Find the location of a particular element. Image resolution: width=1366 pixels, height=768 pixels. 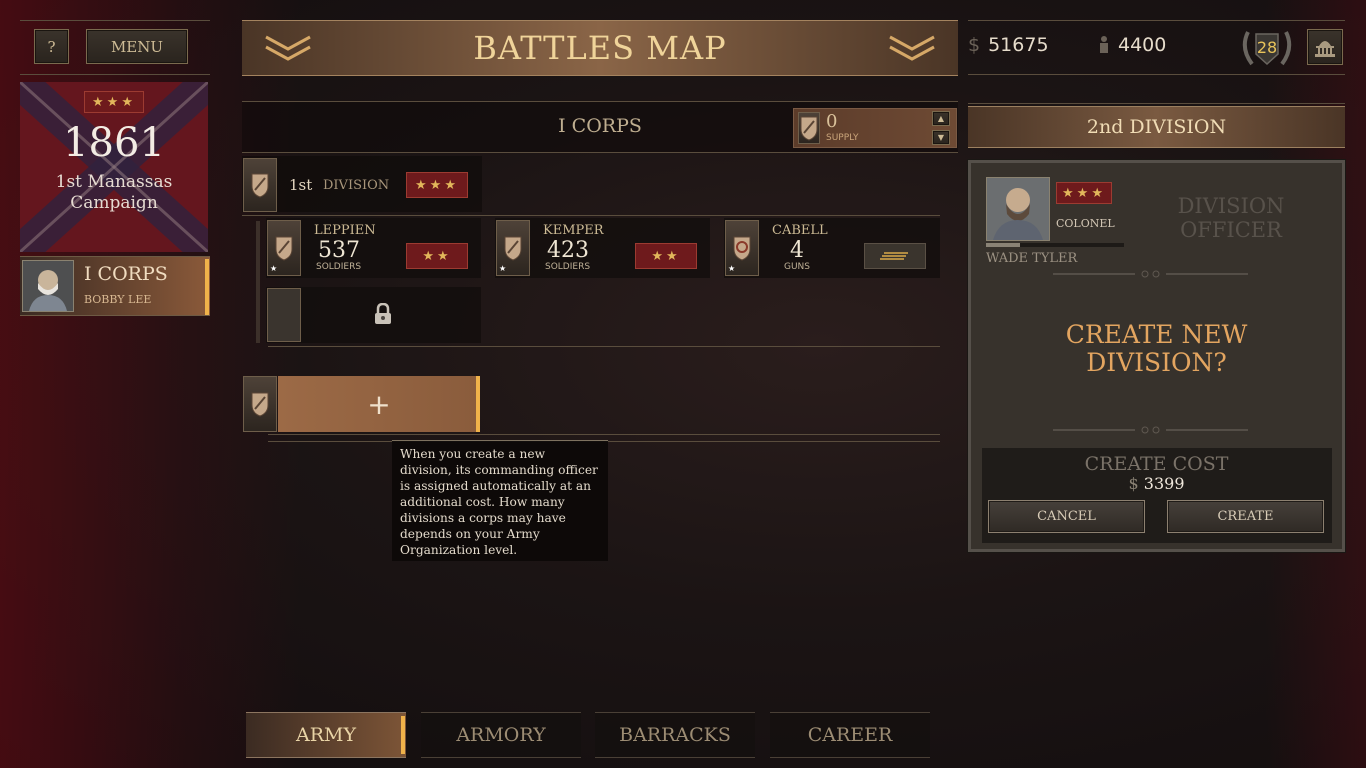

officer-rank: COLONEL is located at coordinates (1085, 223).